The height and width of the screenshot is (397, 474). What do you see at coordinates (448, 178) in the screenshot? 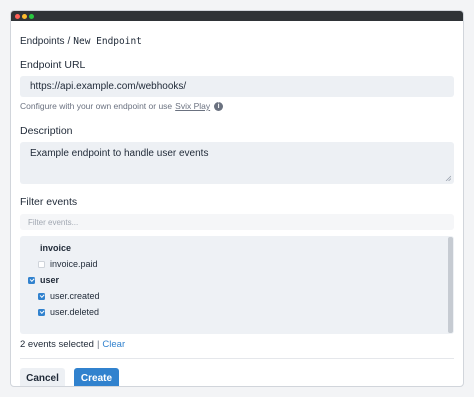
I see `resize-handle-icon` at bounding box center [448, 178].